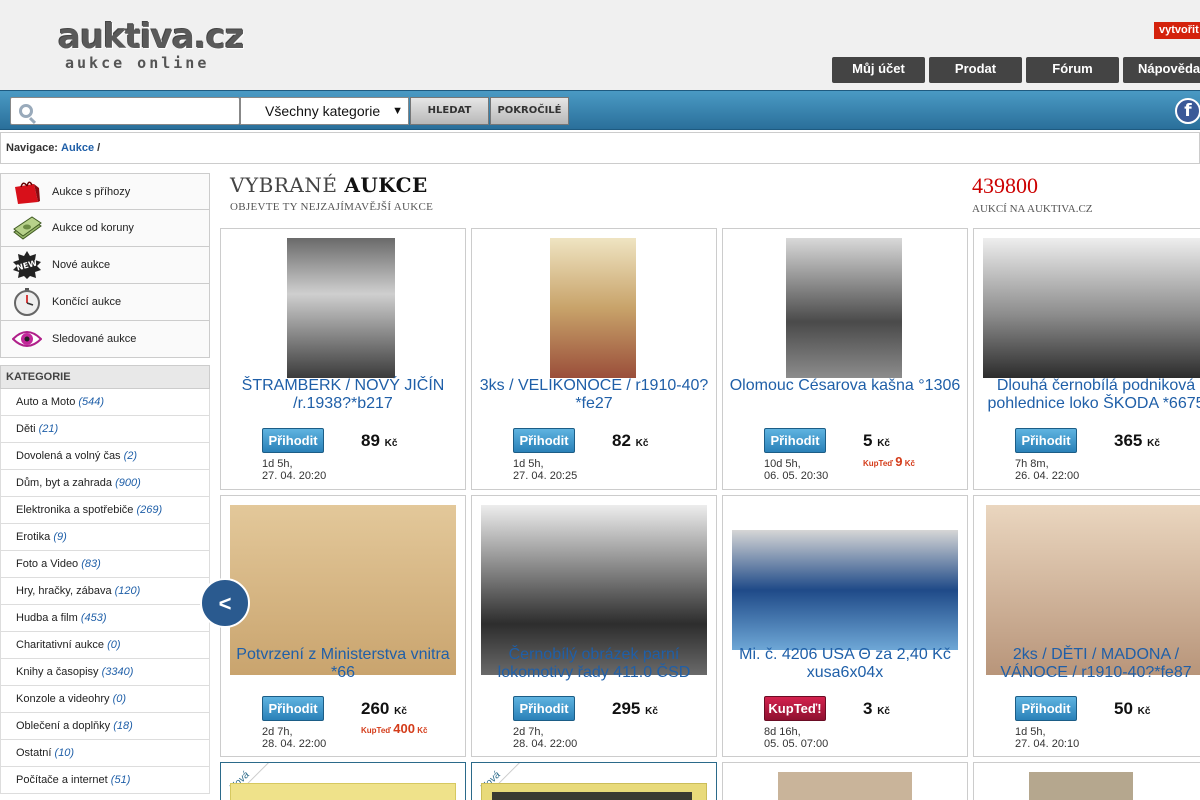 This screenshot has height=800, width=1200. I want to click on current-price: 82 Kč, so click(630, 441).